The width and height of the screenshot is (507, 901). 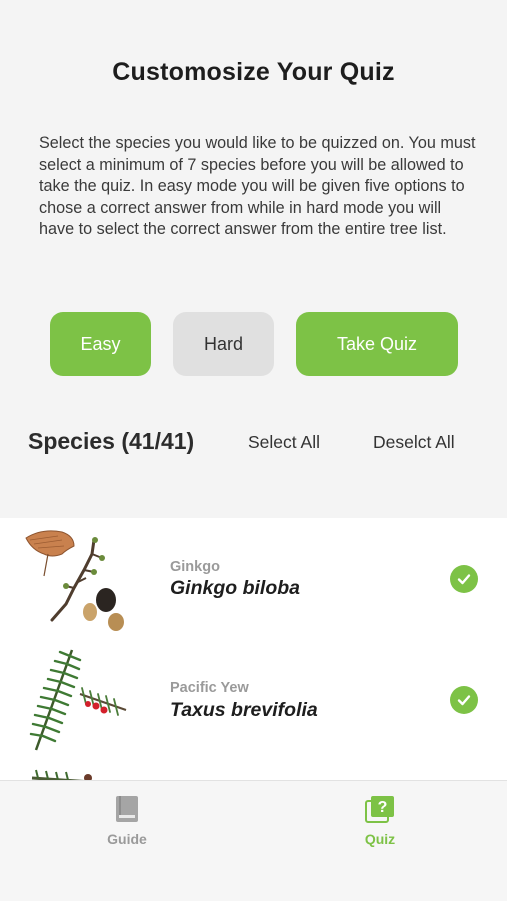 I want to click on deselect-all-button: Deselct All, so click(x=414, y=442).